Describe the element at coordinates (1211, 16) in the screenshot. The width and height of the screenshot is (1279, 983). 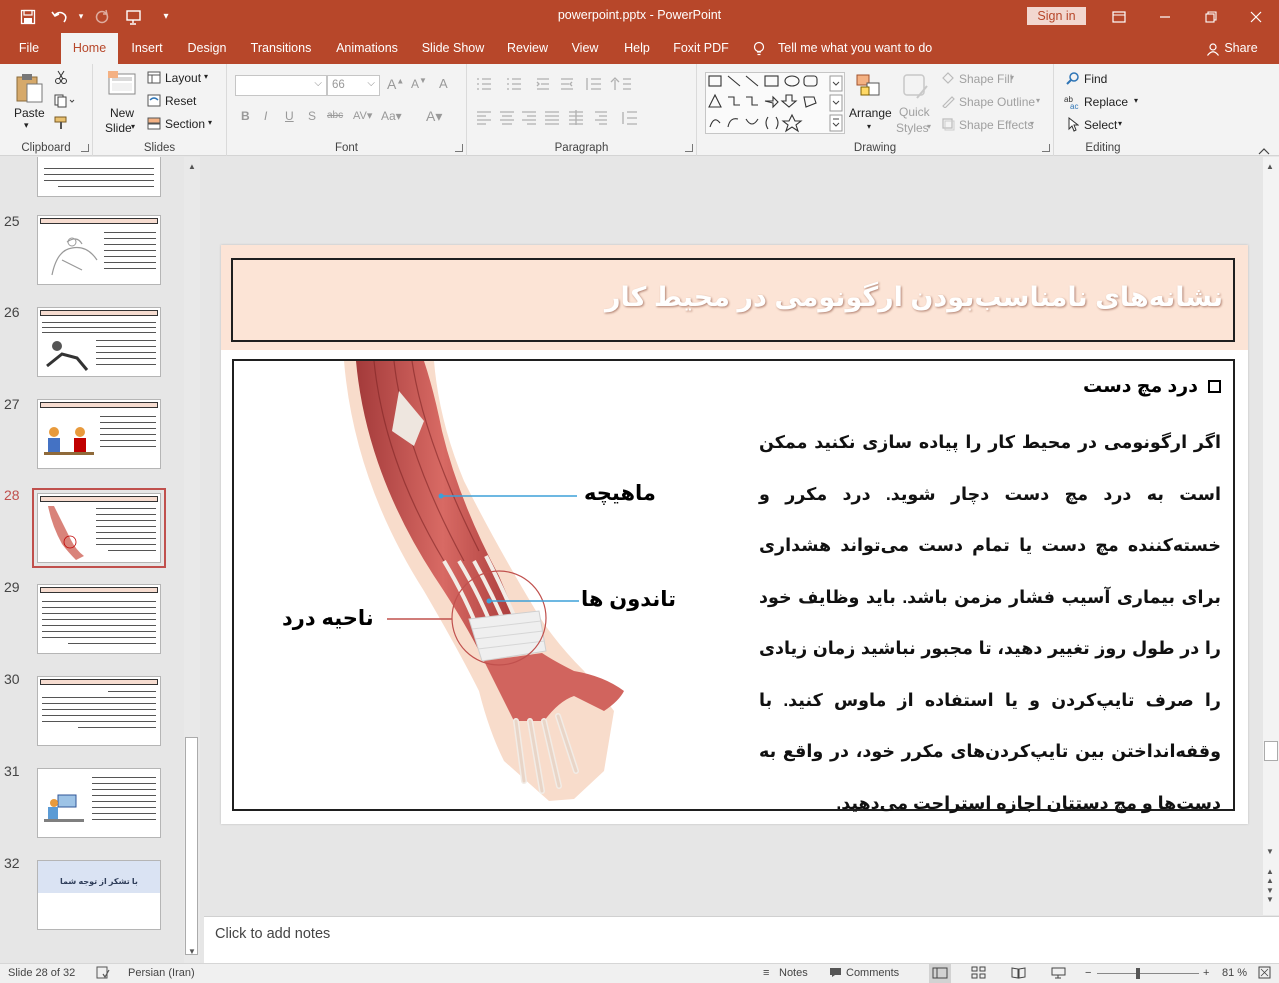
I see `restore-icon` at that location.